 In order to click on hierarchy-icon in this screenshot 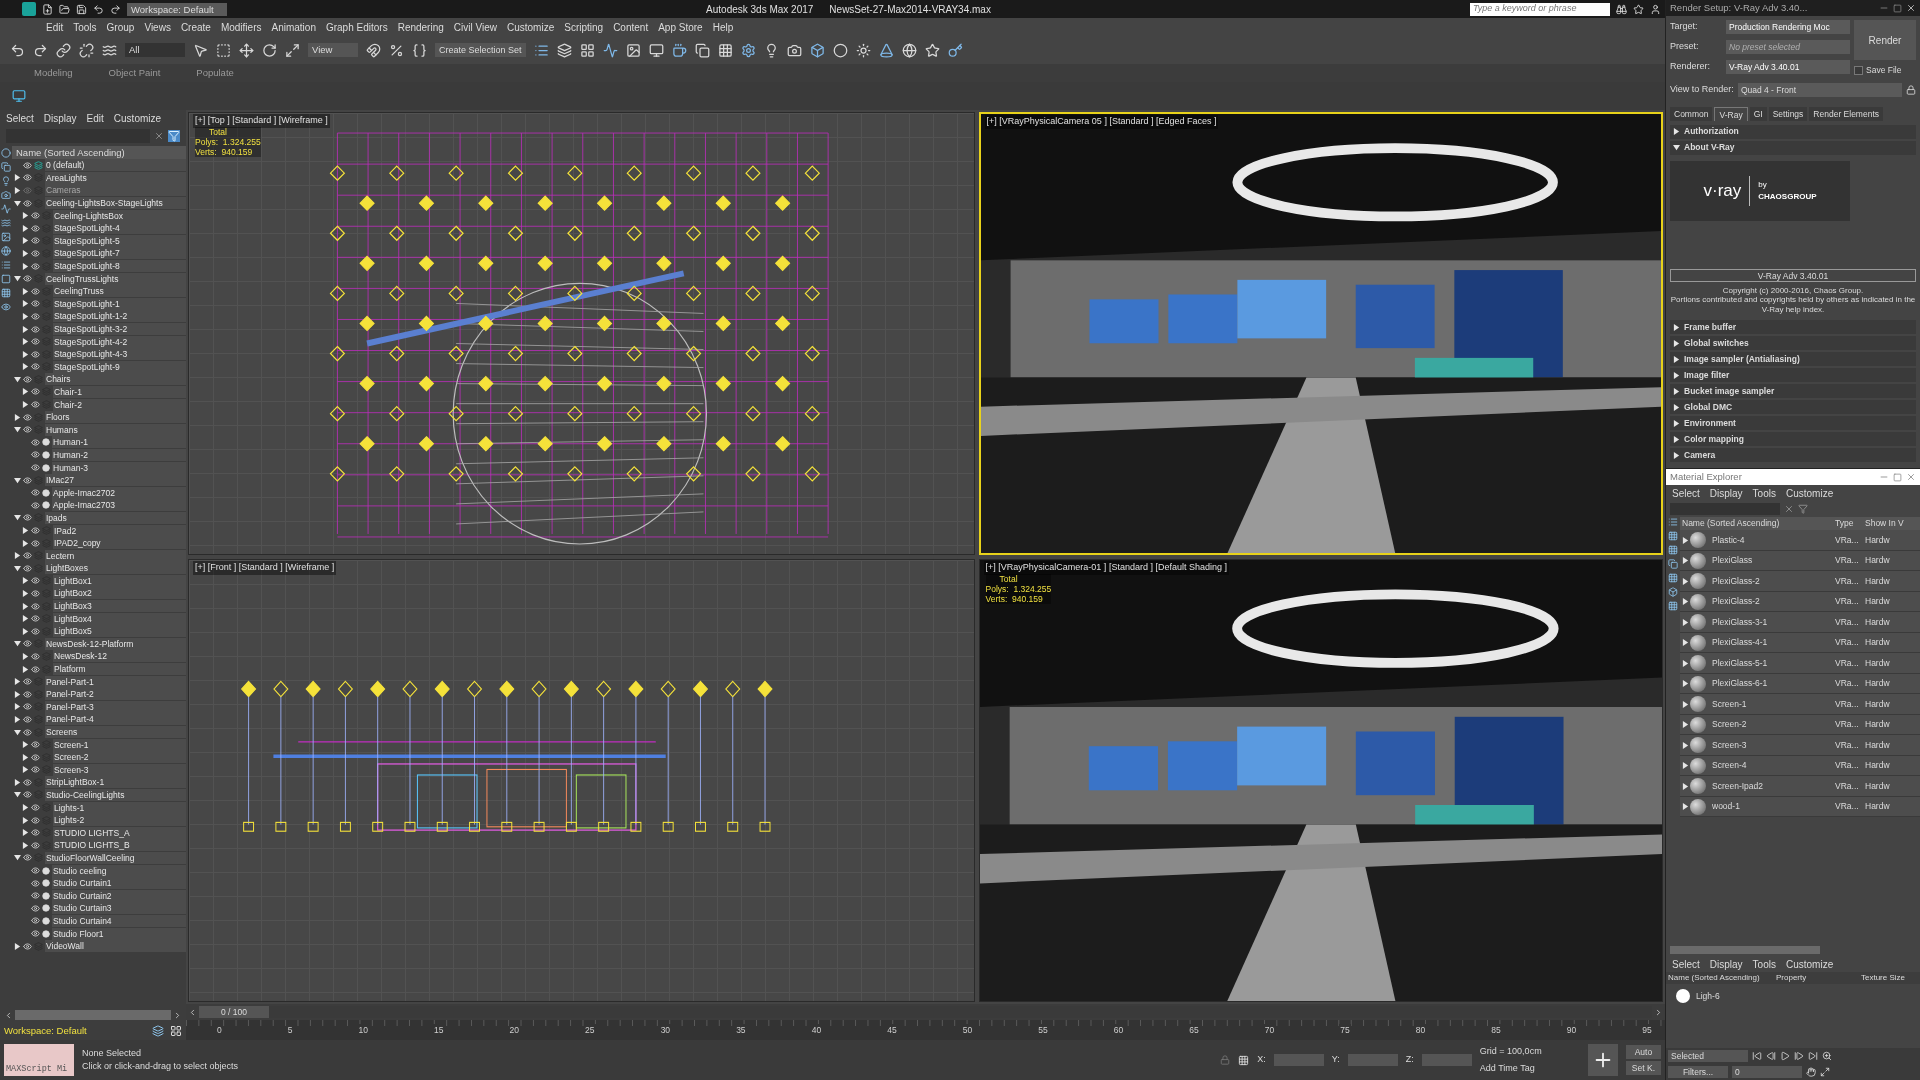, I will do `click(176, 1031)`.